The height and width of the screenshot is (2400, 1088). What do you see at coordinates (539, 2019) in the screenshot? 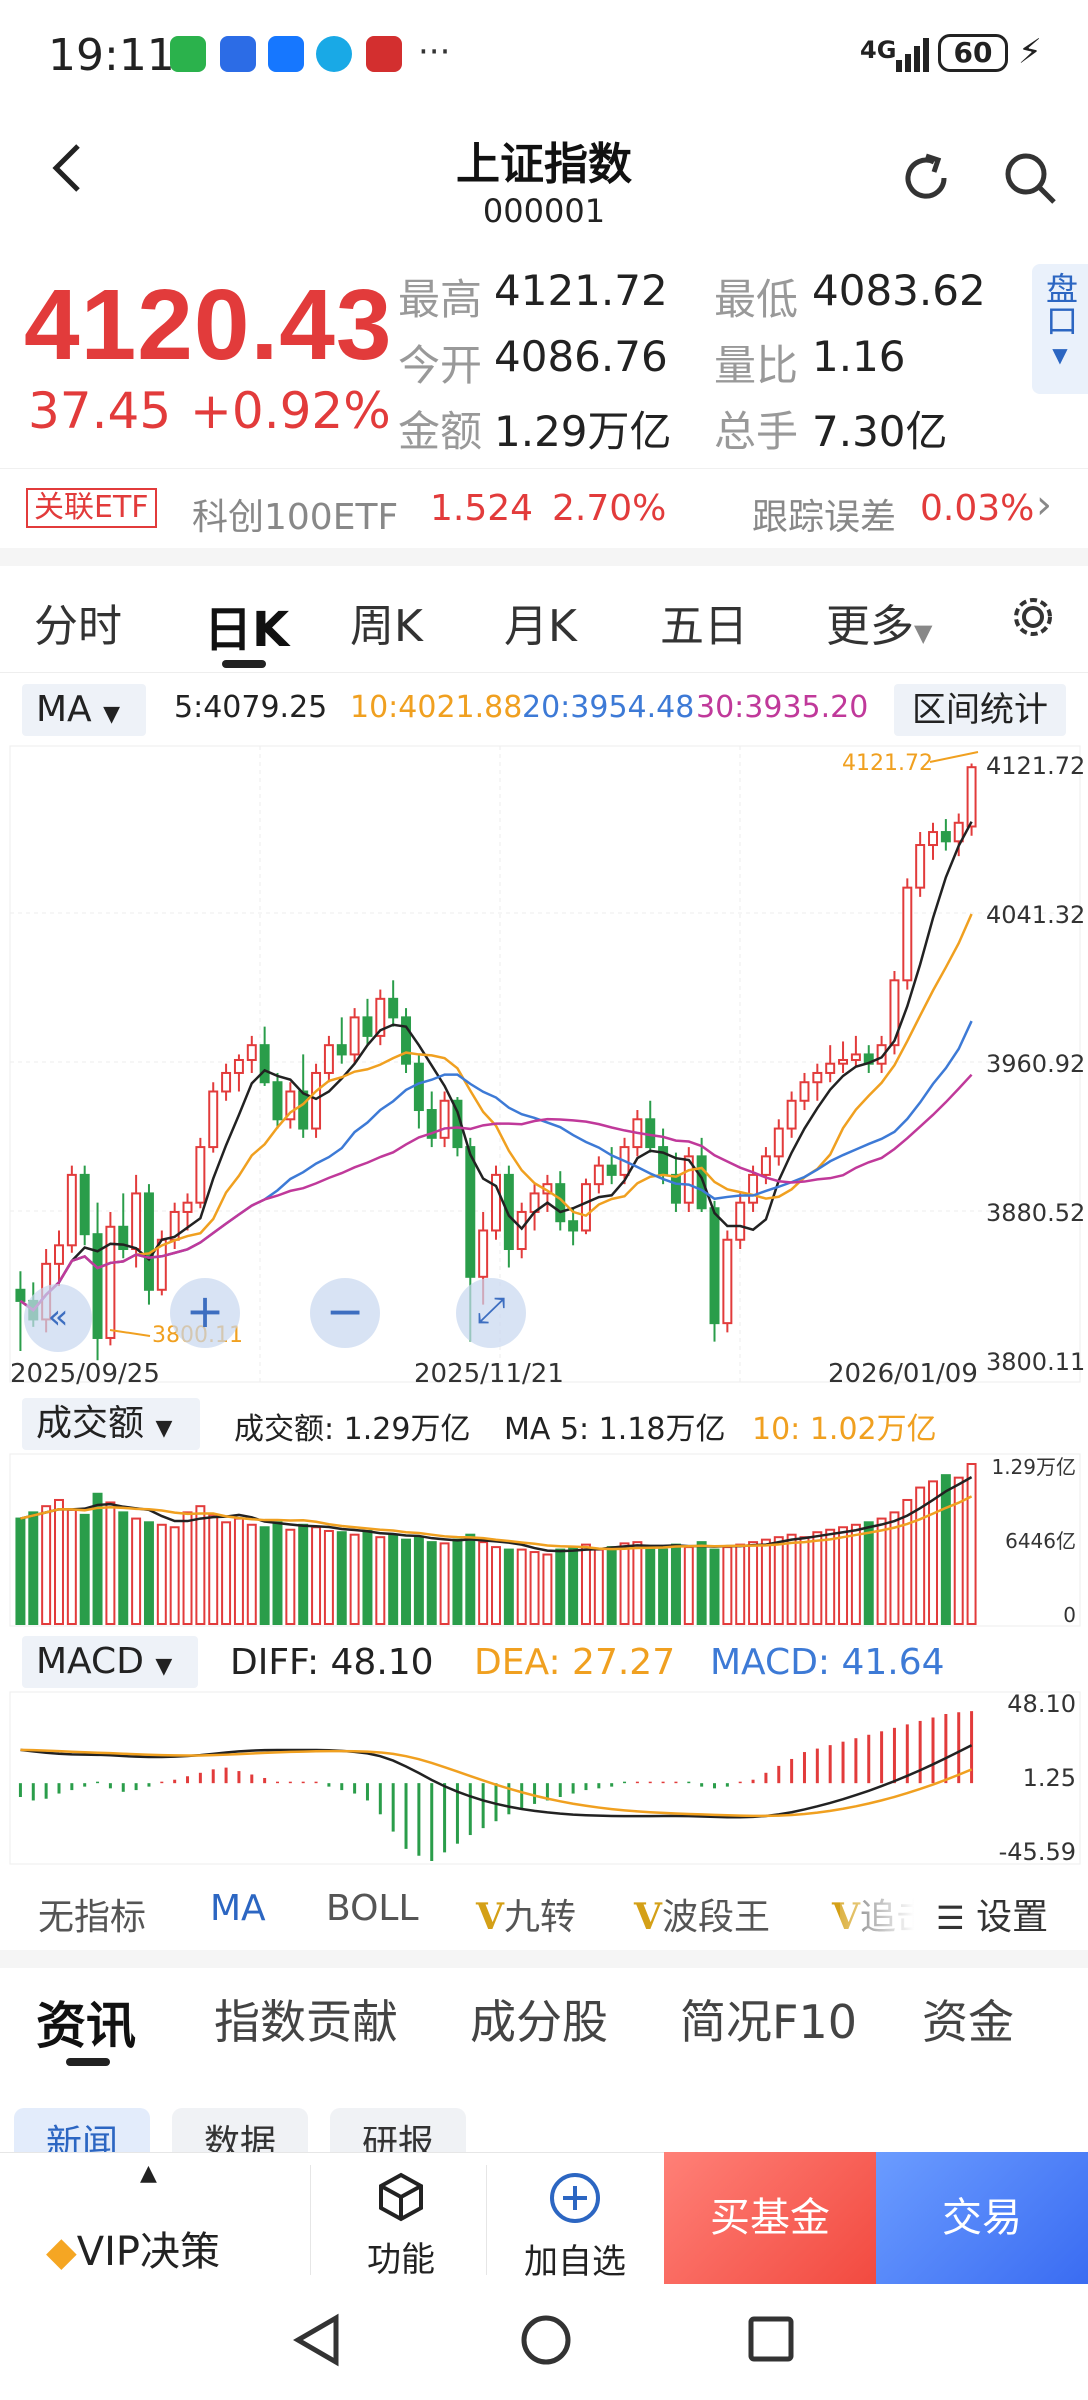
I see `tab-components: 成分股` at bounding box center [539, 2019].